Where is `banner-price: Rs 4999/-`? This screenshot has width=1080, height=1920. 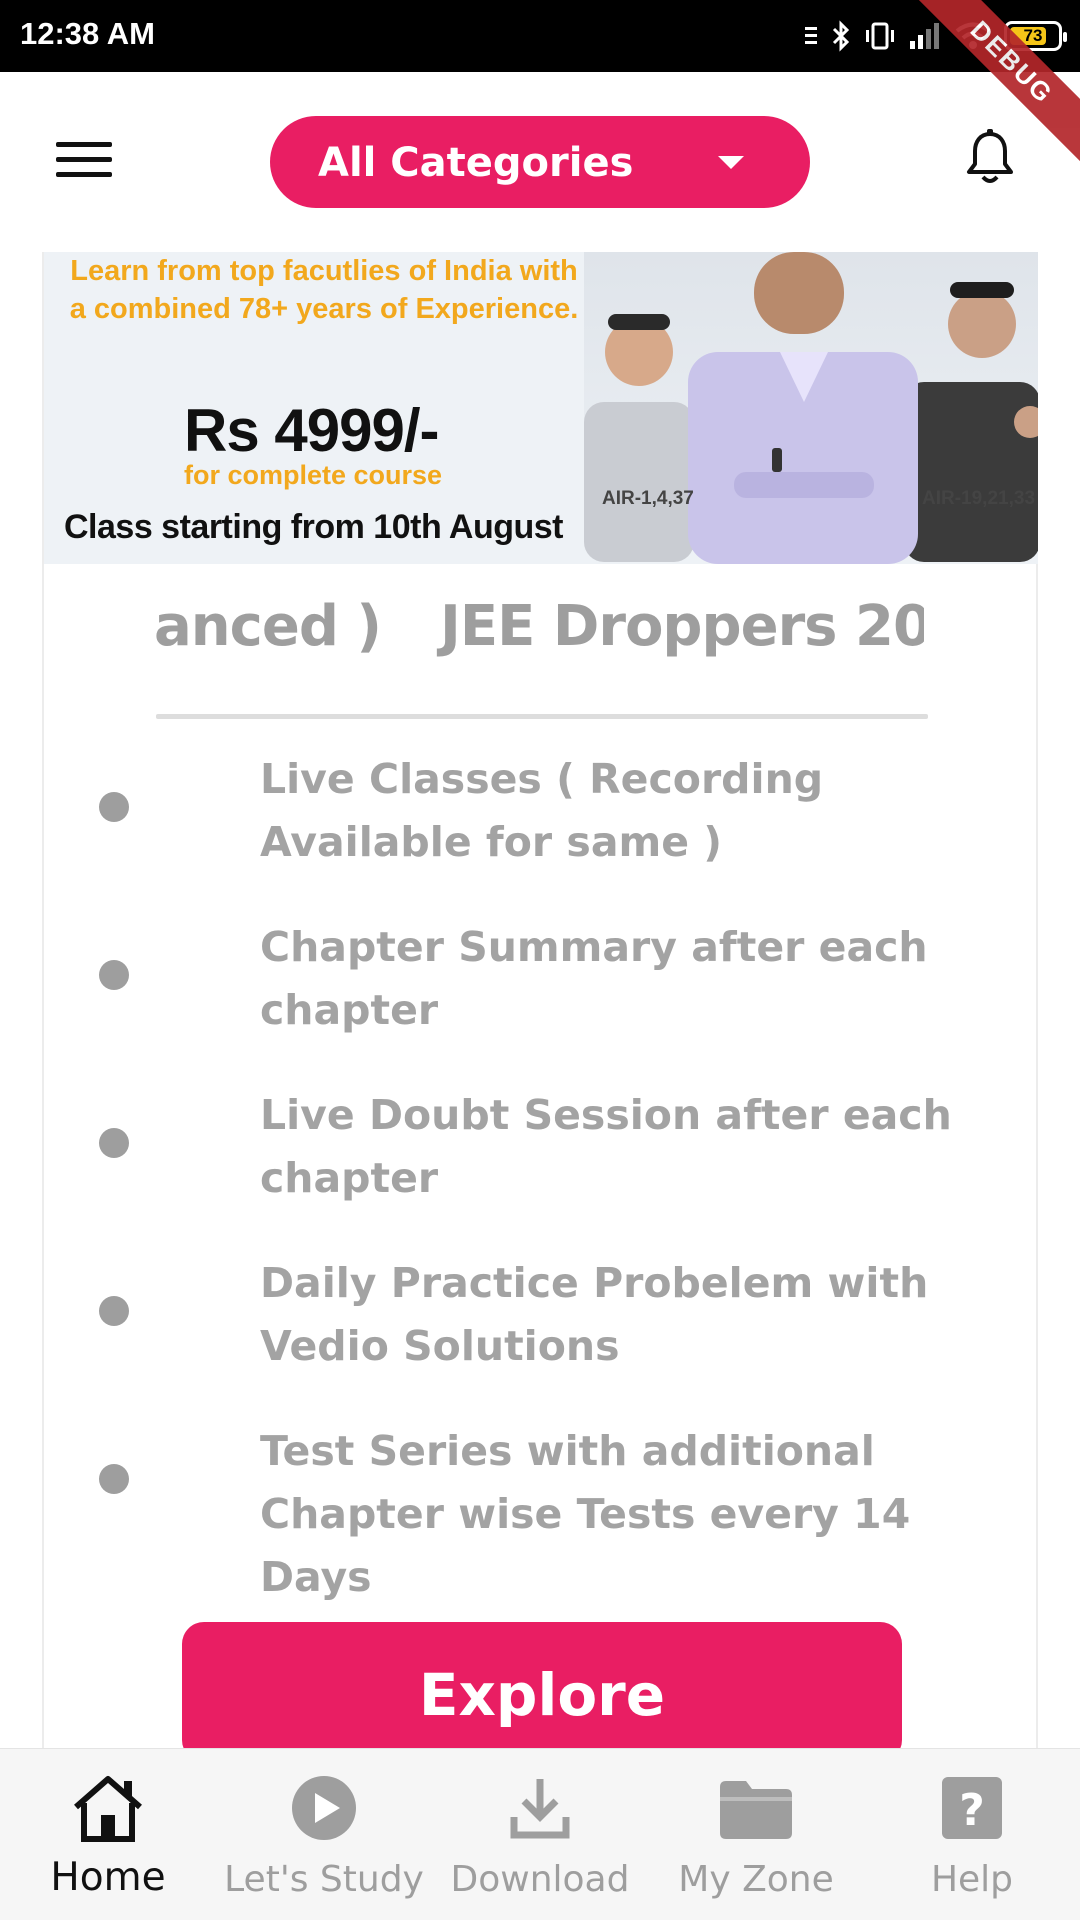 banner-price: Rs 4999/- is located at coordinates (311, 430).